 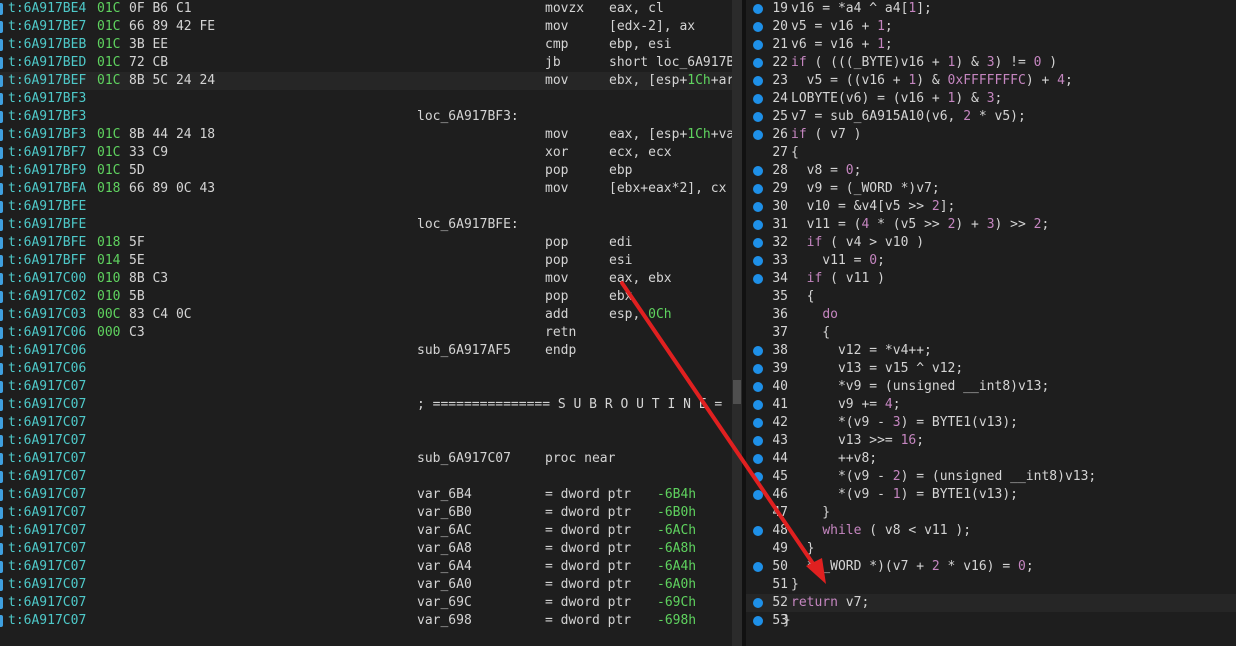 I want to click on scrollbar-thumb, so click(x=737, y=392).